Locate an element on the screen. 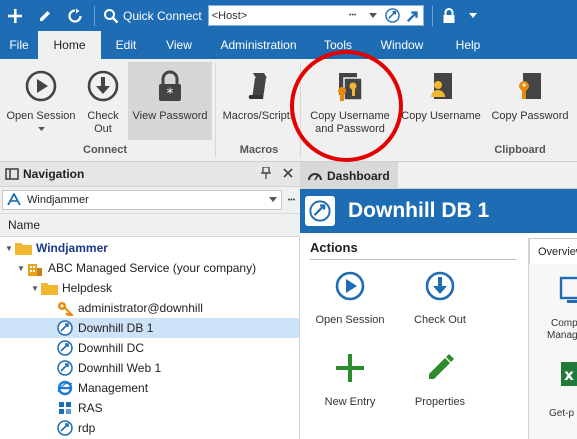 The height and width of the screenshot is (439, 577). menu-file: File is located at coordinates (19, 45).